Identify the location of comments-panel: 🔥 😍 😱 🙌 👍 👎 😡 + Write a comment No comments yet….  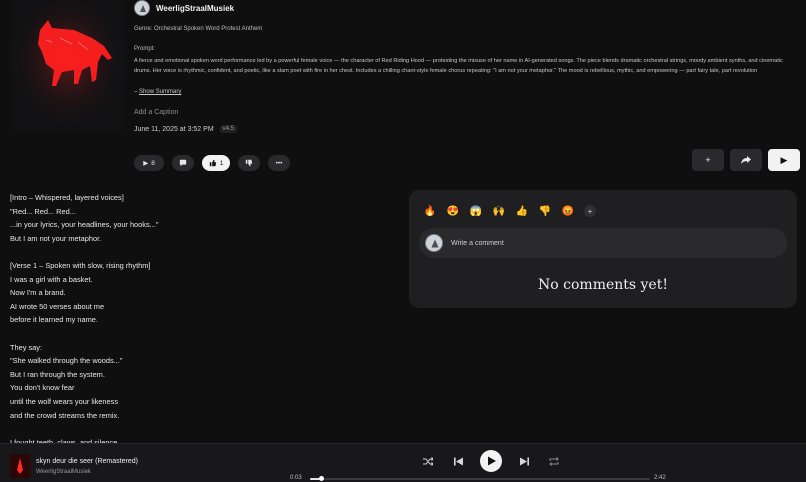
(603, 249).